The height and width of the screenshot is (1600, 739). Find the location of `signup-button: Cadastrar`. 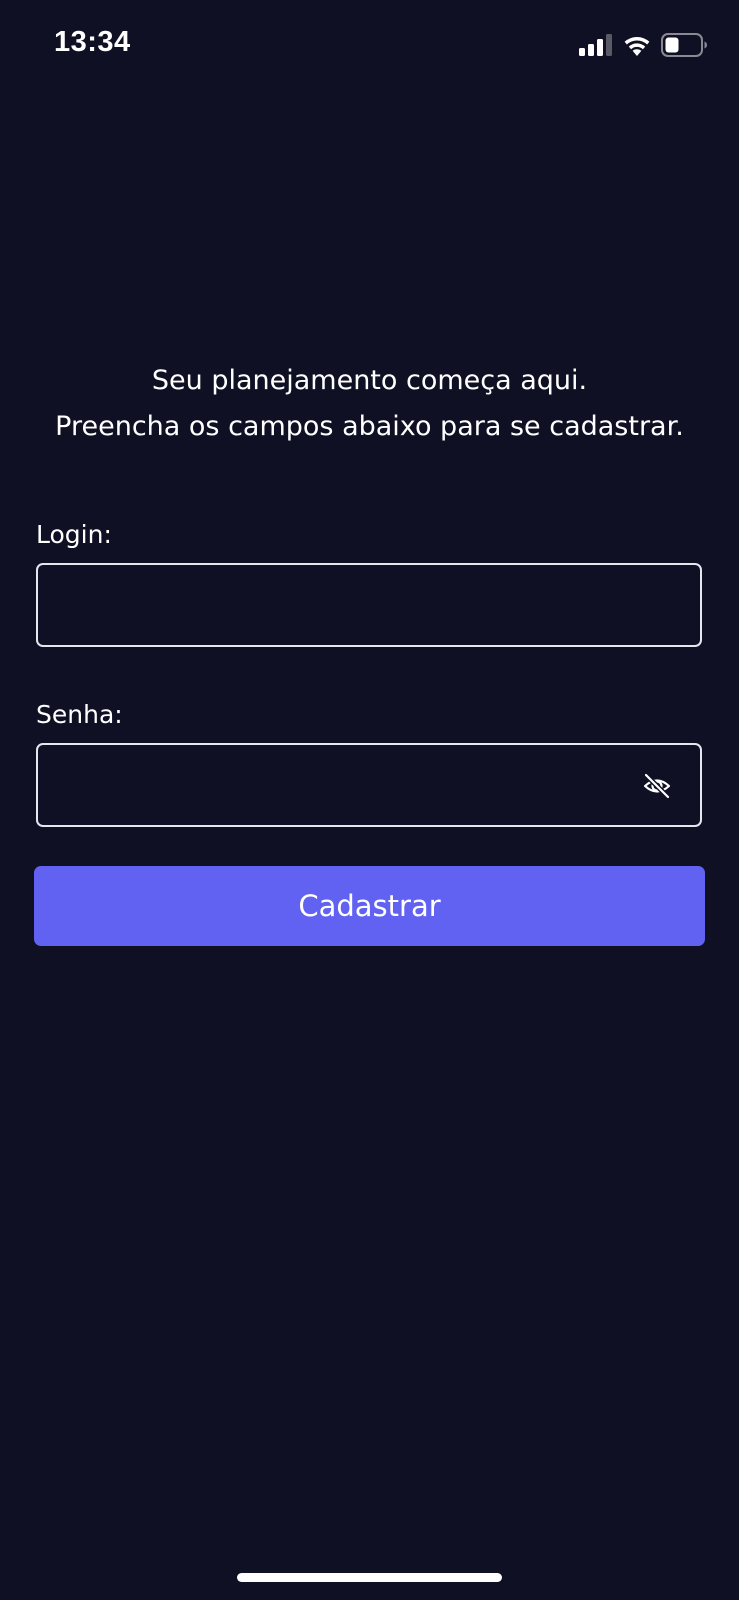

signup-button: Cadastrar is located at coordinates (369, 906).